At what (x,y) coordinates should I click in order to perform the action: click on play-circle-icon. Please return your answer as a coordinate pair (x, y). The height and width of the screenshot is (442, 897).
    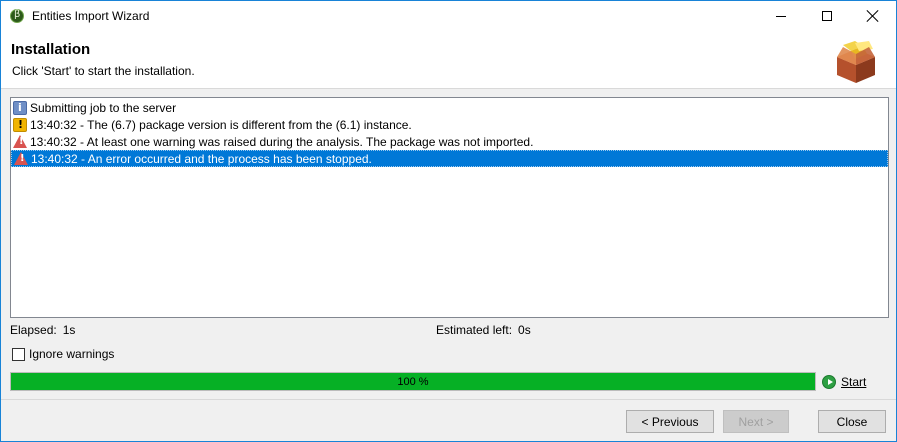
    Looking at the image, I should click on (829, 382).